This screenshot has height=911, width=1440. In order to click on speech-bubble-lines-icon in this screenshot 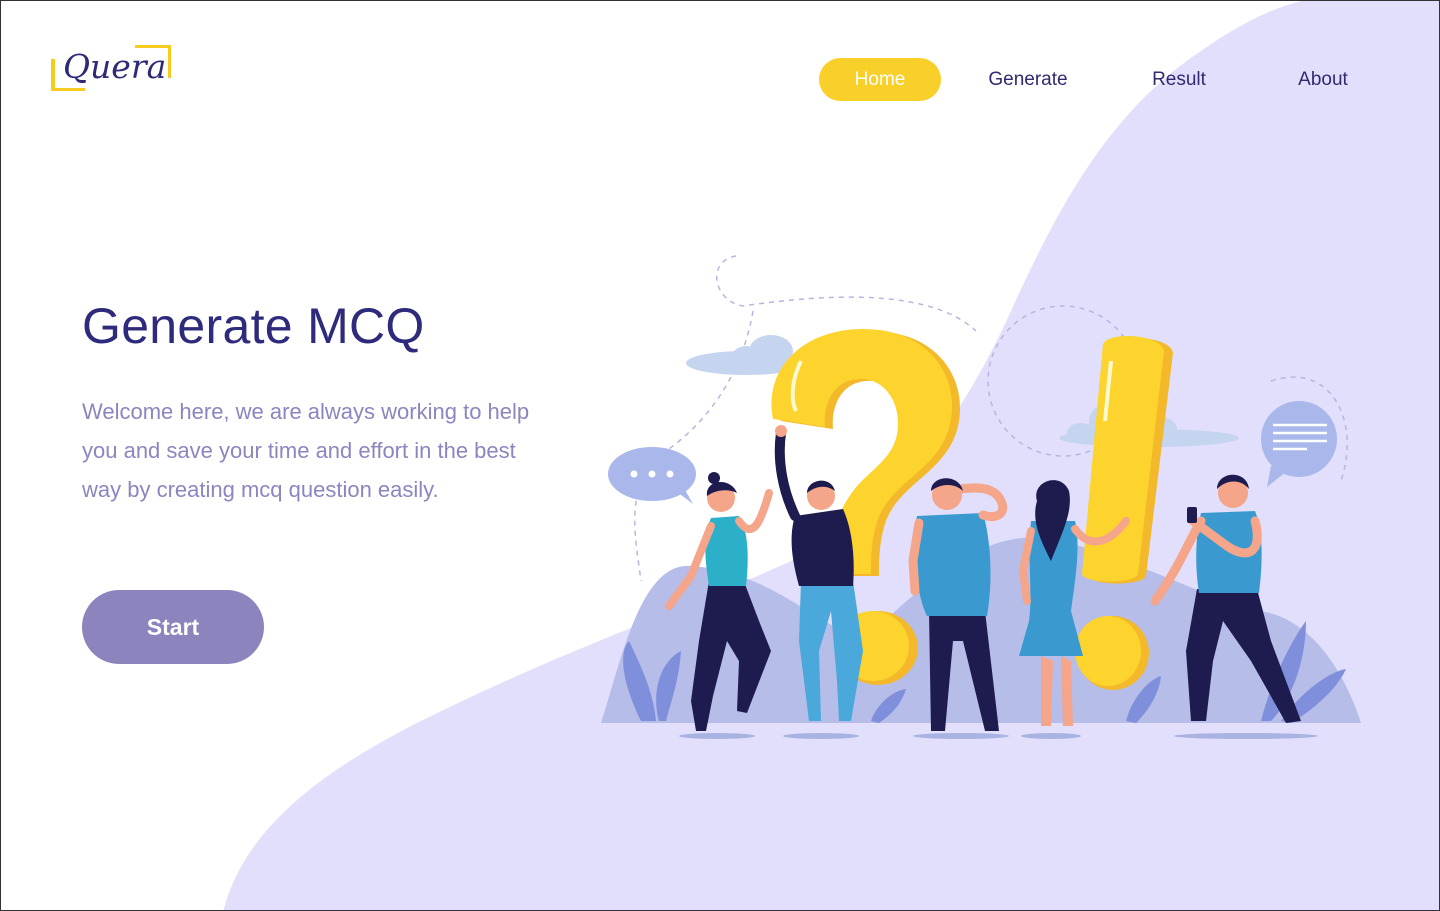, I will do `click(1299, 444)`.